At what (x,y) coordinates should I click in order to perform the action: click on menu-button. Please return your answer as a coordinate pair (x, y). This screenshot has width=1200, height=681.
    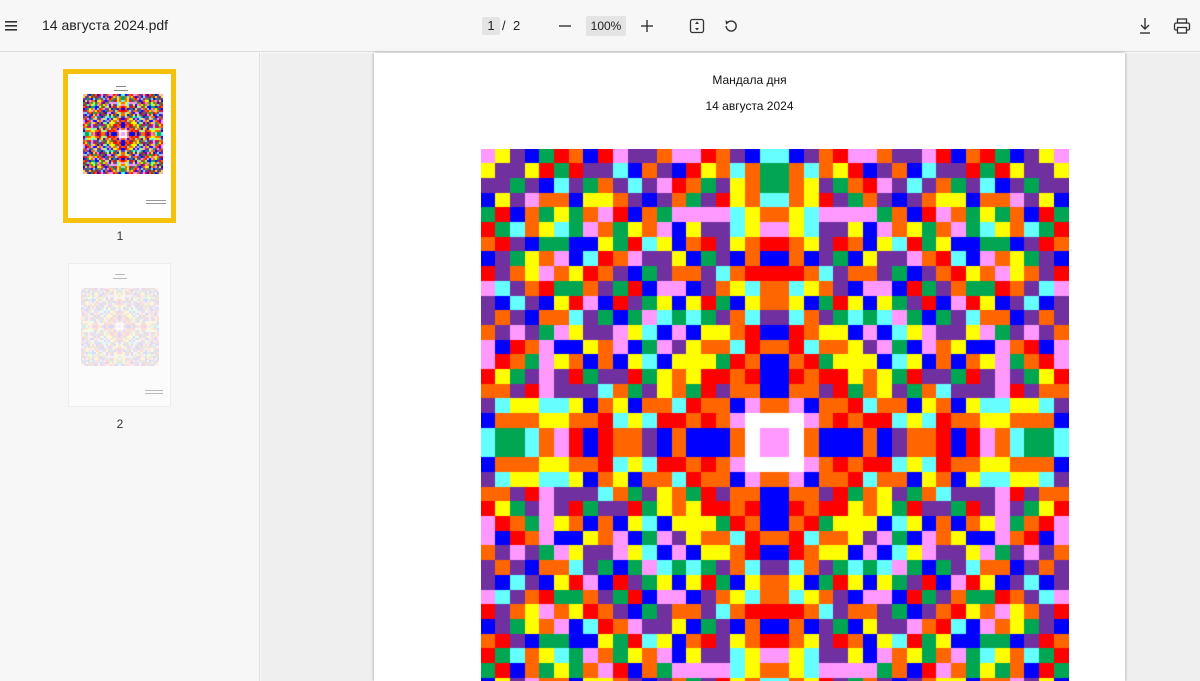
    Looking at the image, I should click on (11, 26).